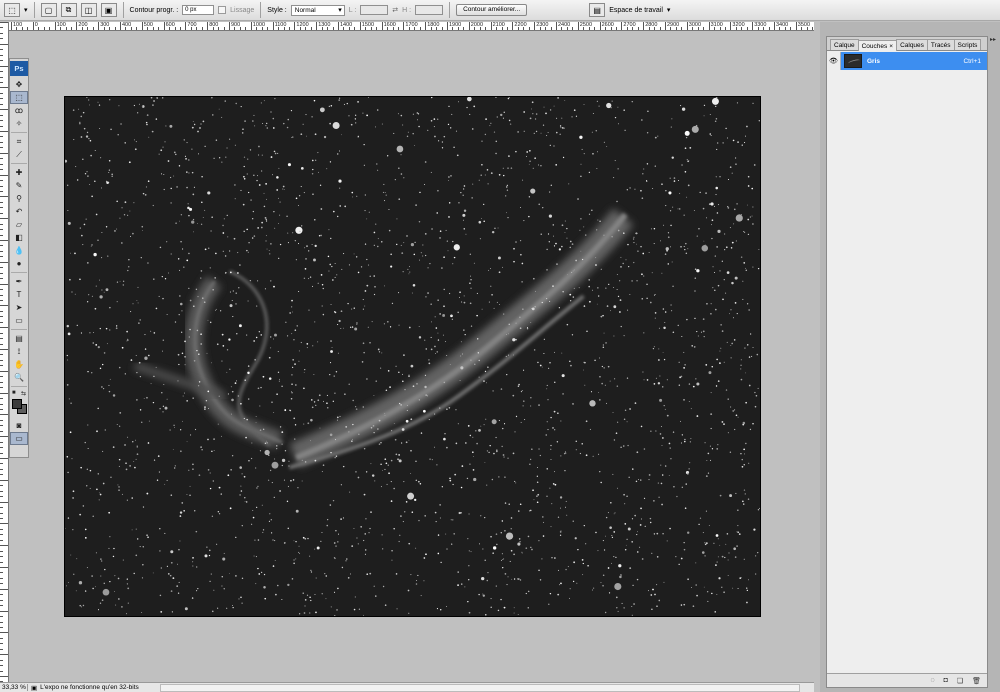 This screenshot has height=692, width=1000. I want to click on dodge-tool-icon: ●, so click(19, 263).